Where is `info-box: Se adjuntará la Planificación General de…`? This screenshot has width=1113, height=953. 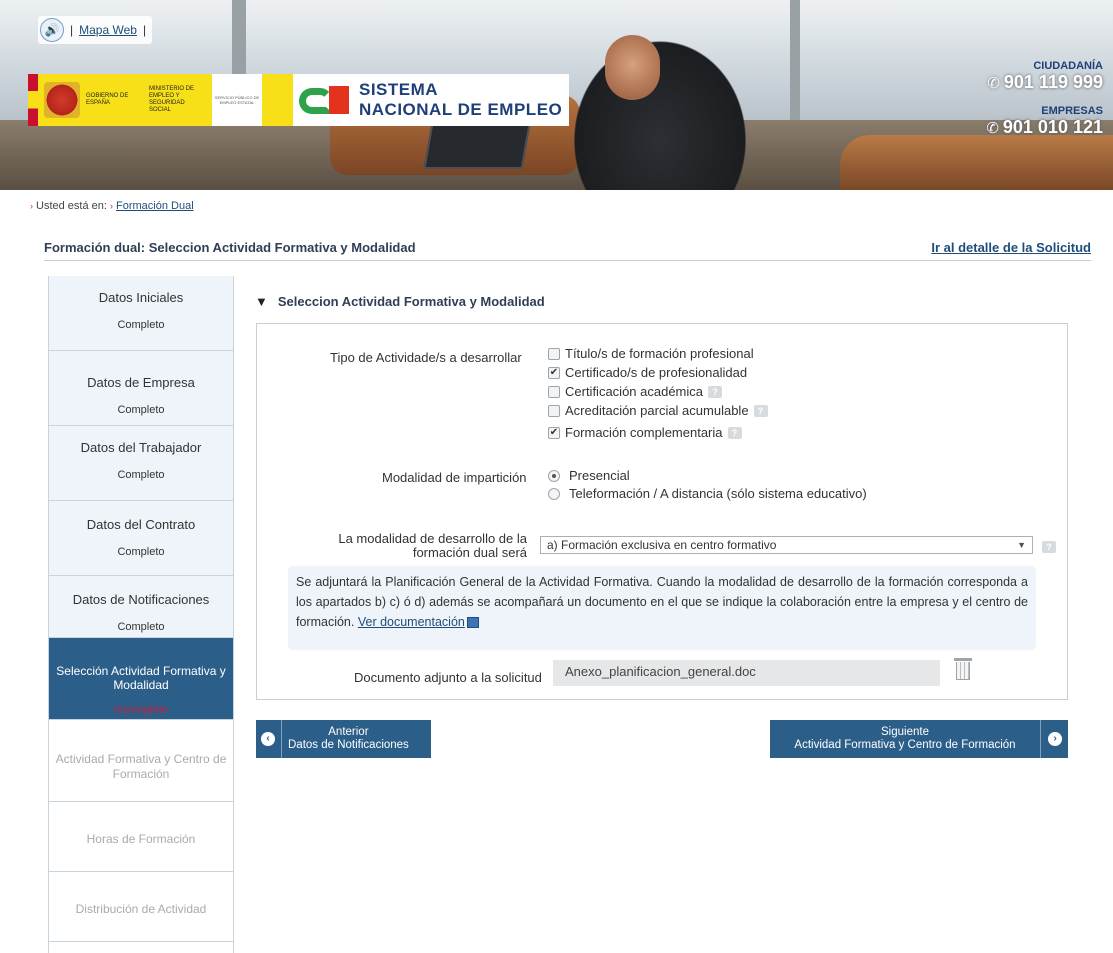
info-box: Se adjuntará la Planificación General de… is located at coordinates (662, 608).